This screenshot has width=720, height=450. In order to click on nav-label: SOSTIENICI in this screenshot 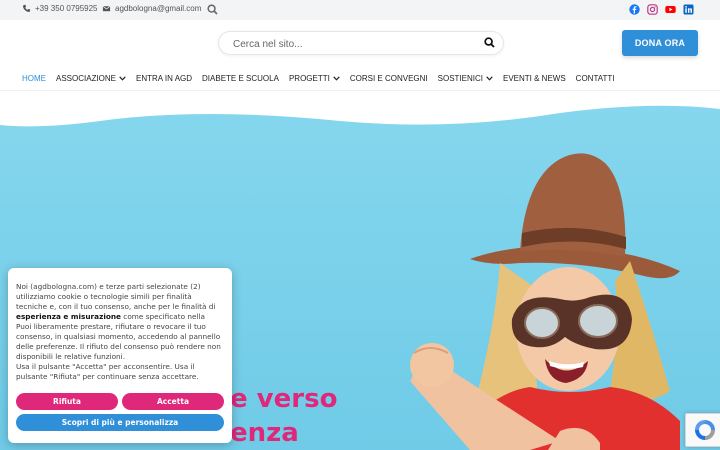, I will do `click(460, 78)`.